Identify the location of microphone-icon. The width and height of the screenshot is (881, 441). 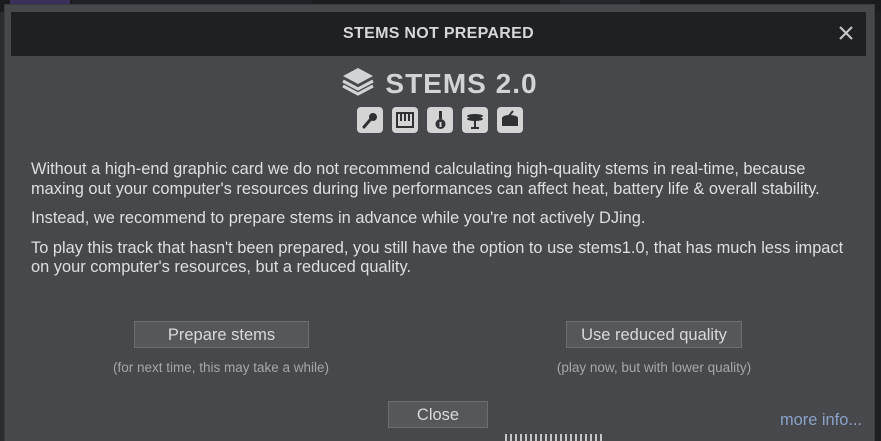
(369, 120).